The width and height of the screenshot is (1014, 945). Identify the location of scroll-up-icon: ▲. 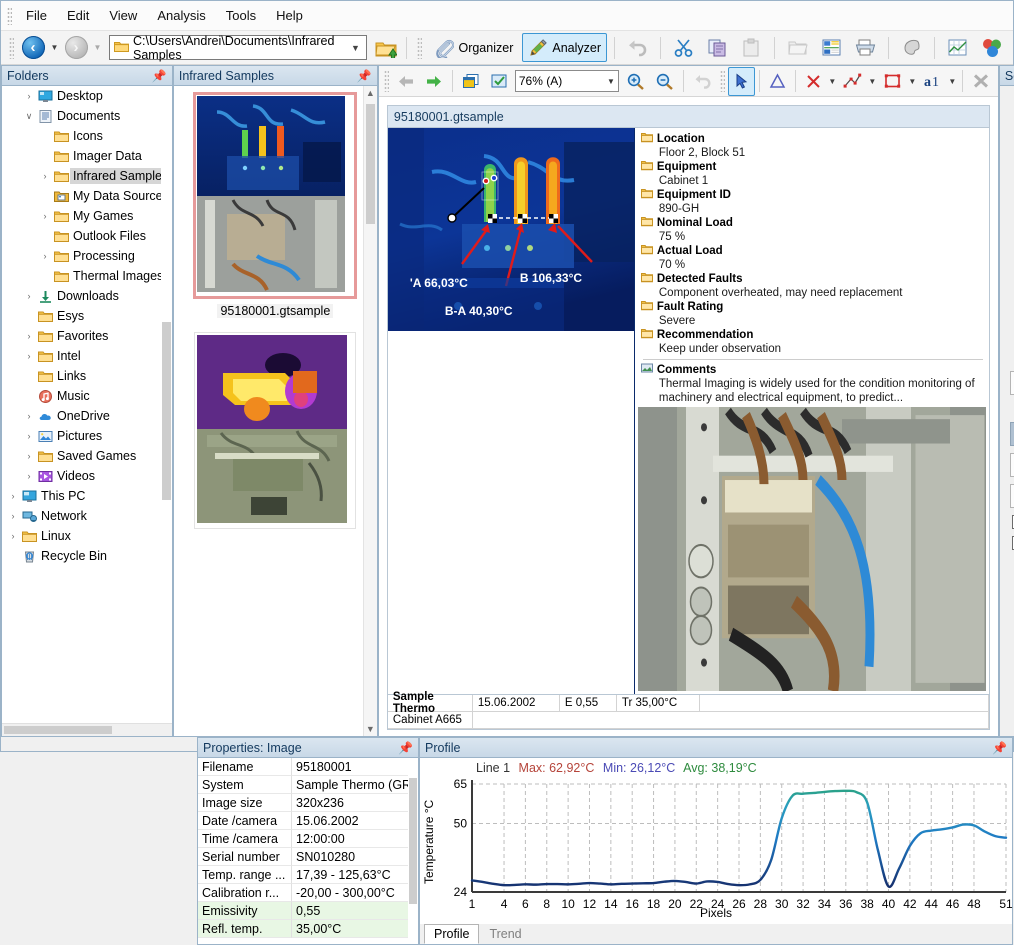
(370, 93).